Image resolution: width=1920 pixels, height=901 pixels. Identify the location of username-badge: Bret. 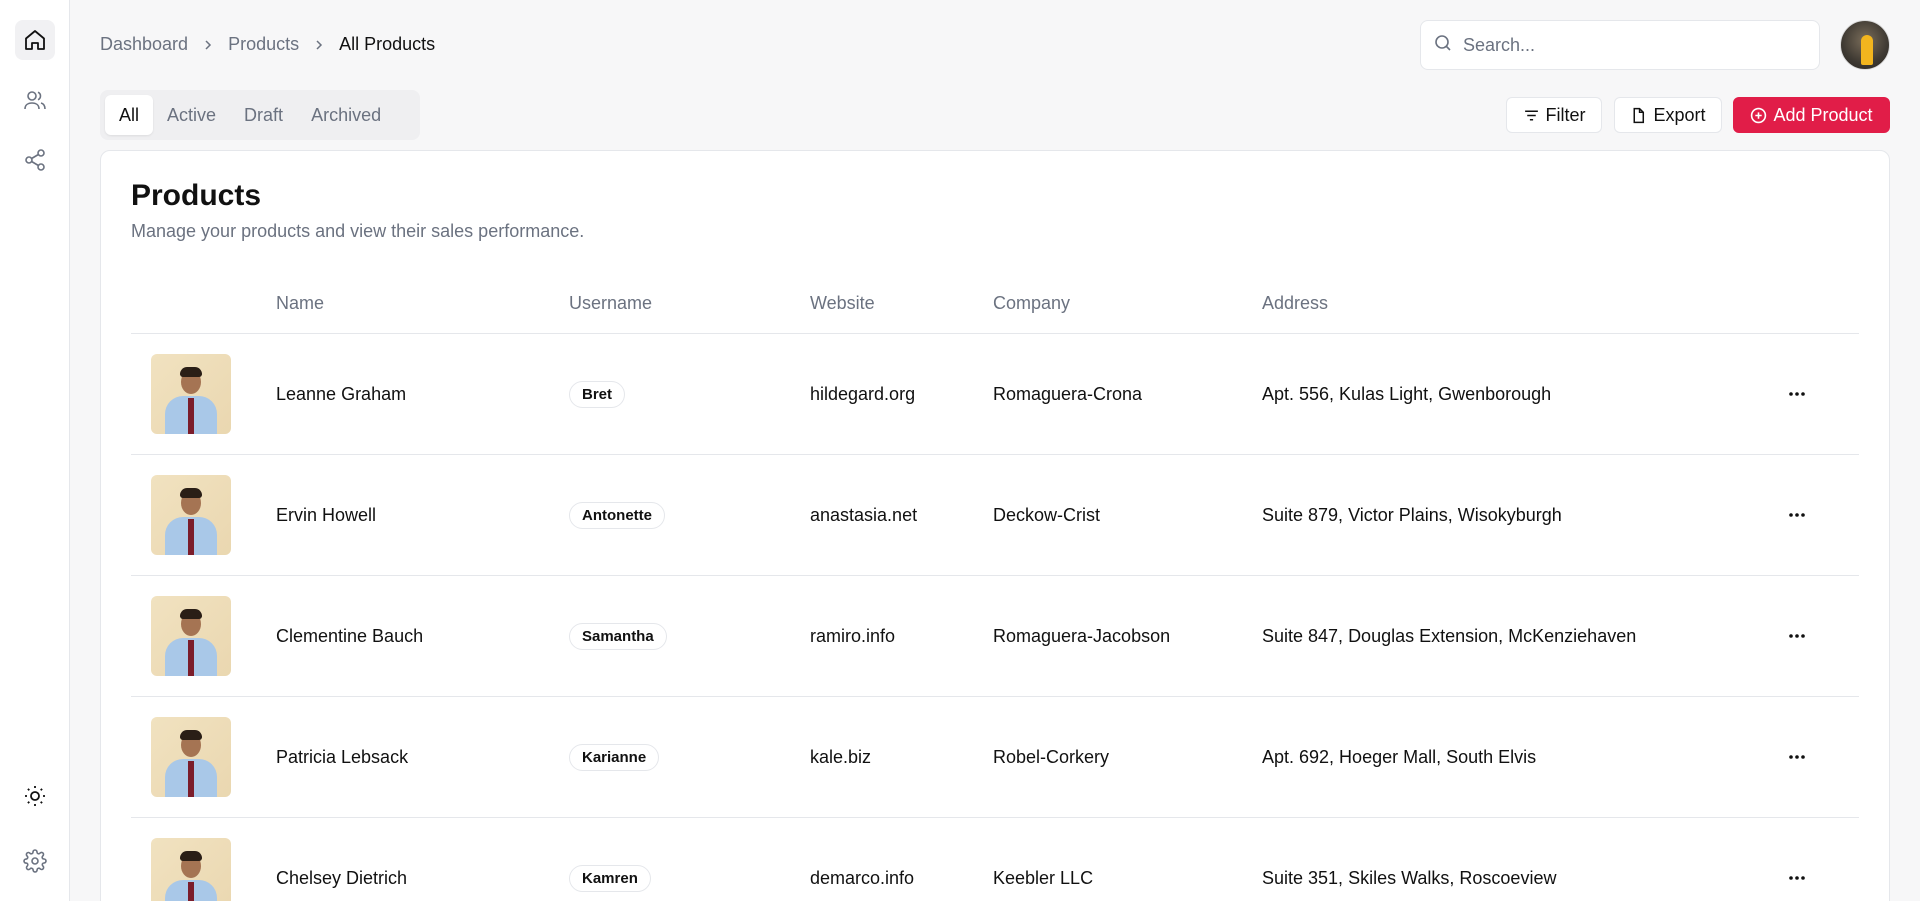
(597, 394).